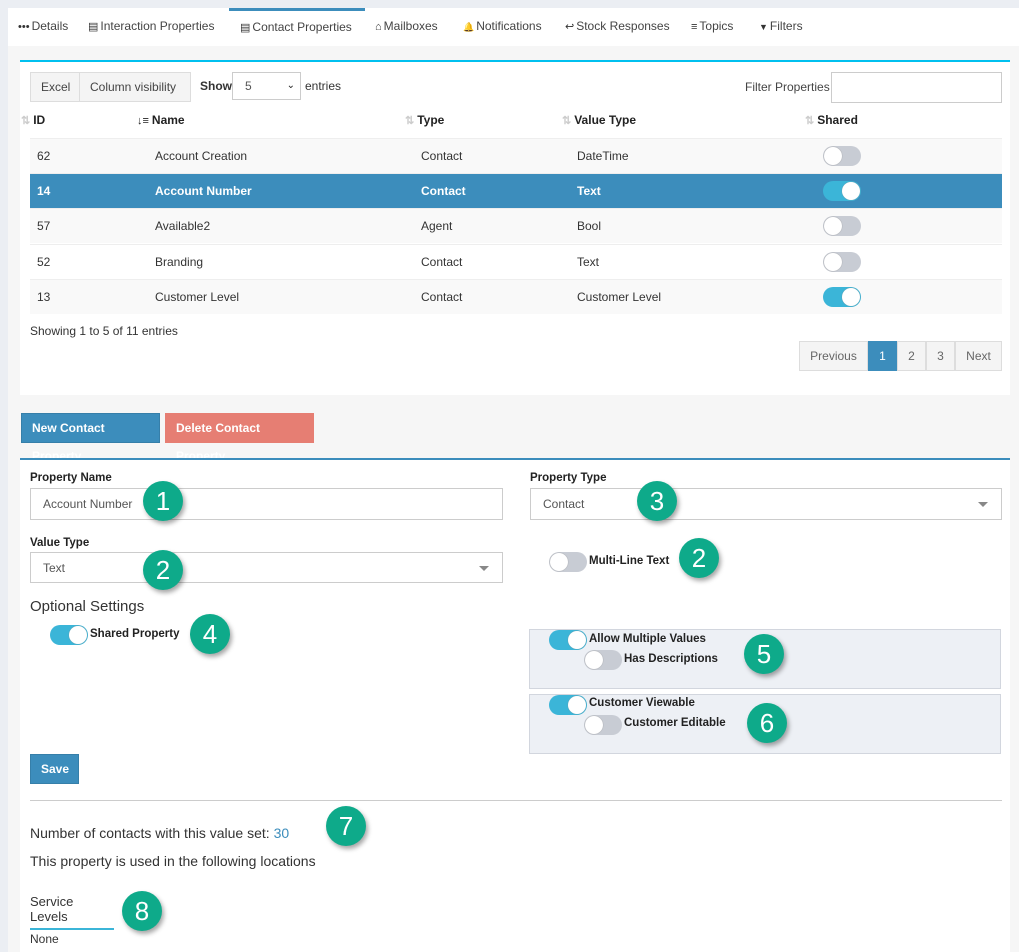 The height and width of the screenshot is (952, 1019). I want to click on has-descriptions-toggle, so click(603, 660).